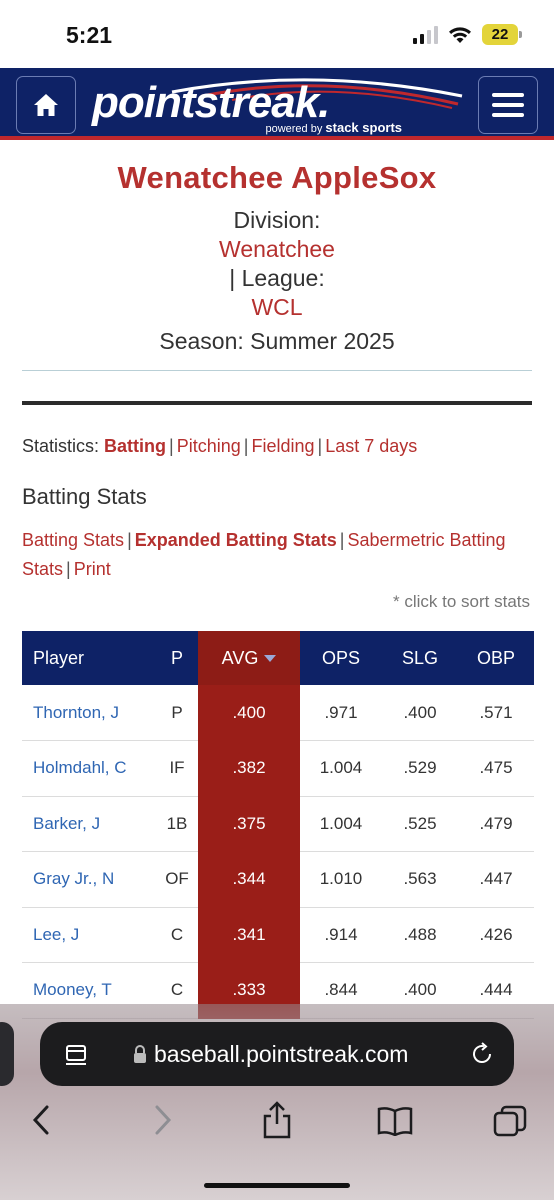 The width and height of the screenshot is (554, 1200). Describe the element at coordinates (249, 879) in the screenshot. I see `avg-cell: .344` at that location.